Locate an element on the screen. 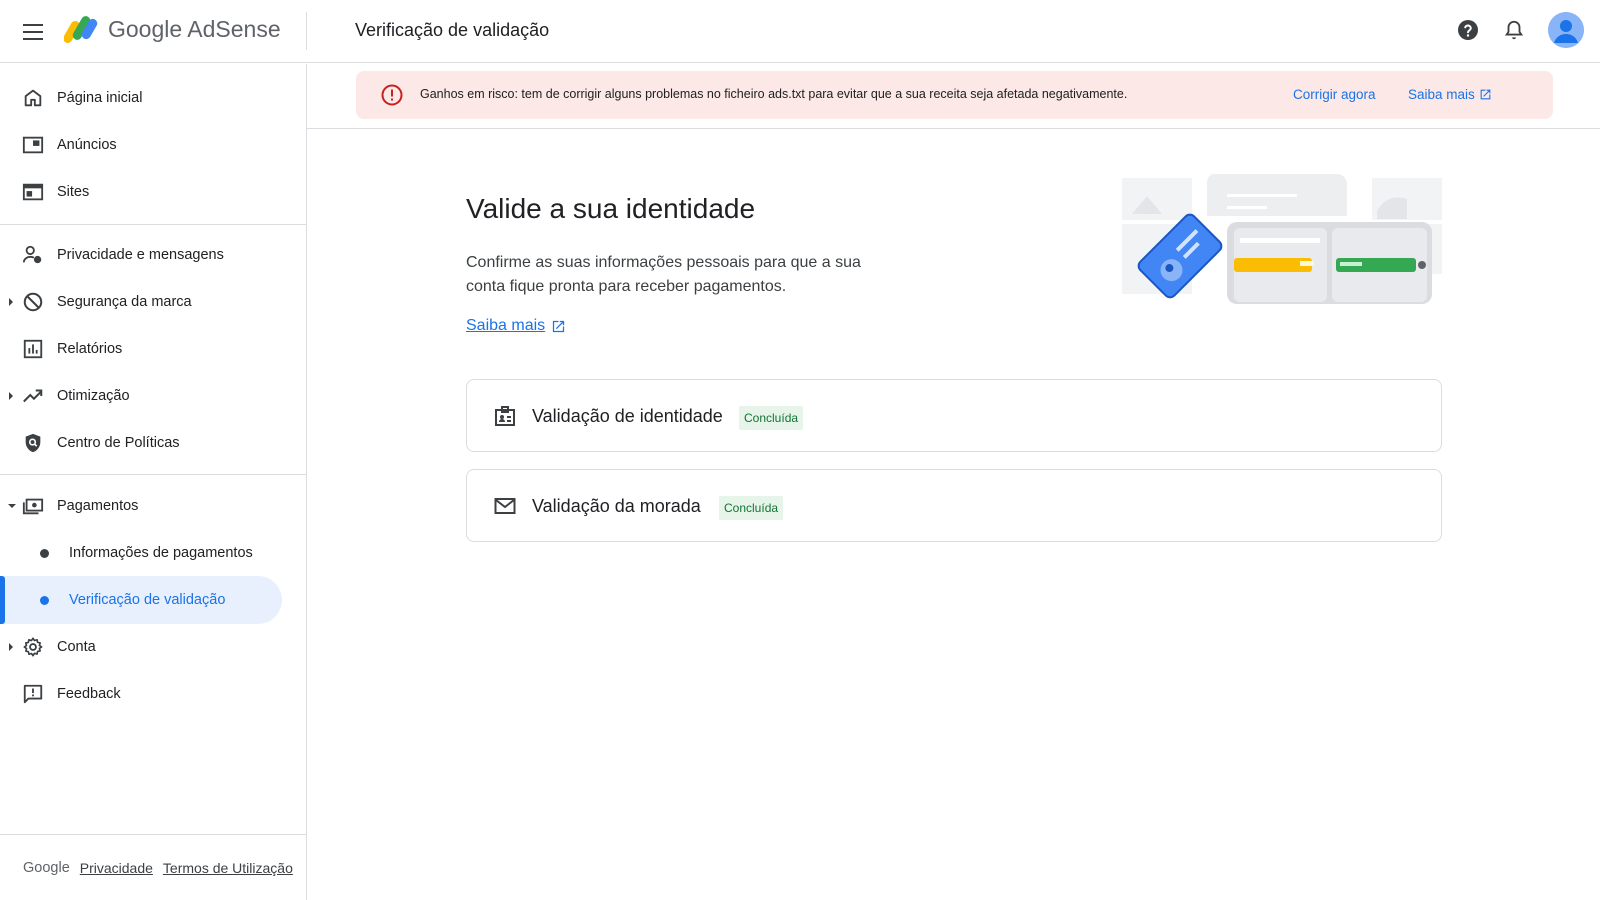  mail-icon is located at coordinates (505, 506).